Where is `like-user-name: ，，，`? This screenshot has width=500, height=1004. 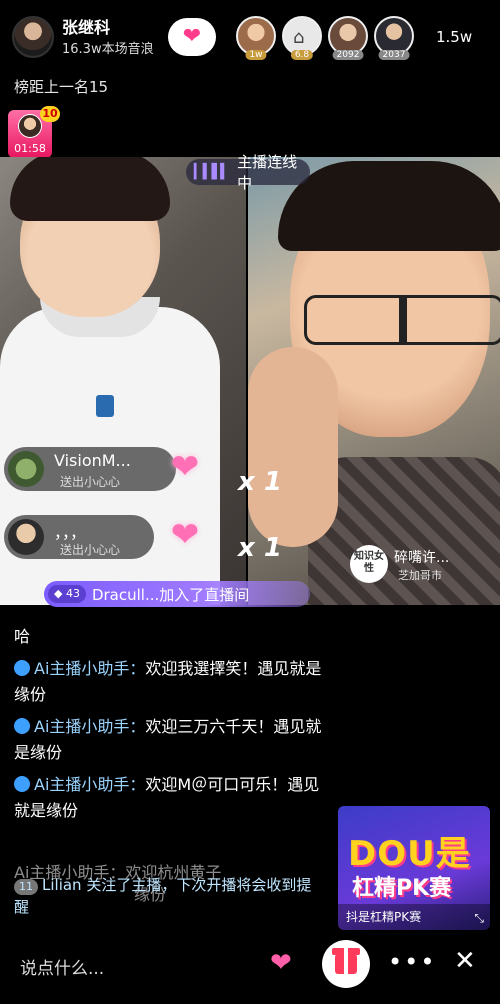 like-user-name: ，，， is located at coordinates (70, 532).